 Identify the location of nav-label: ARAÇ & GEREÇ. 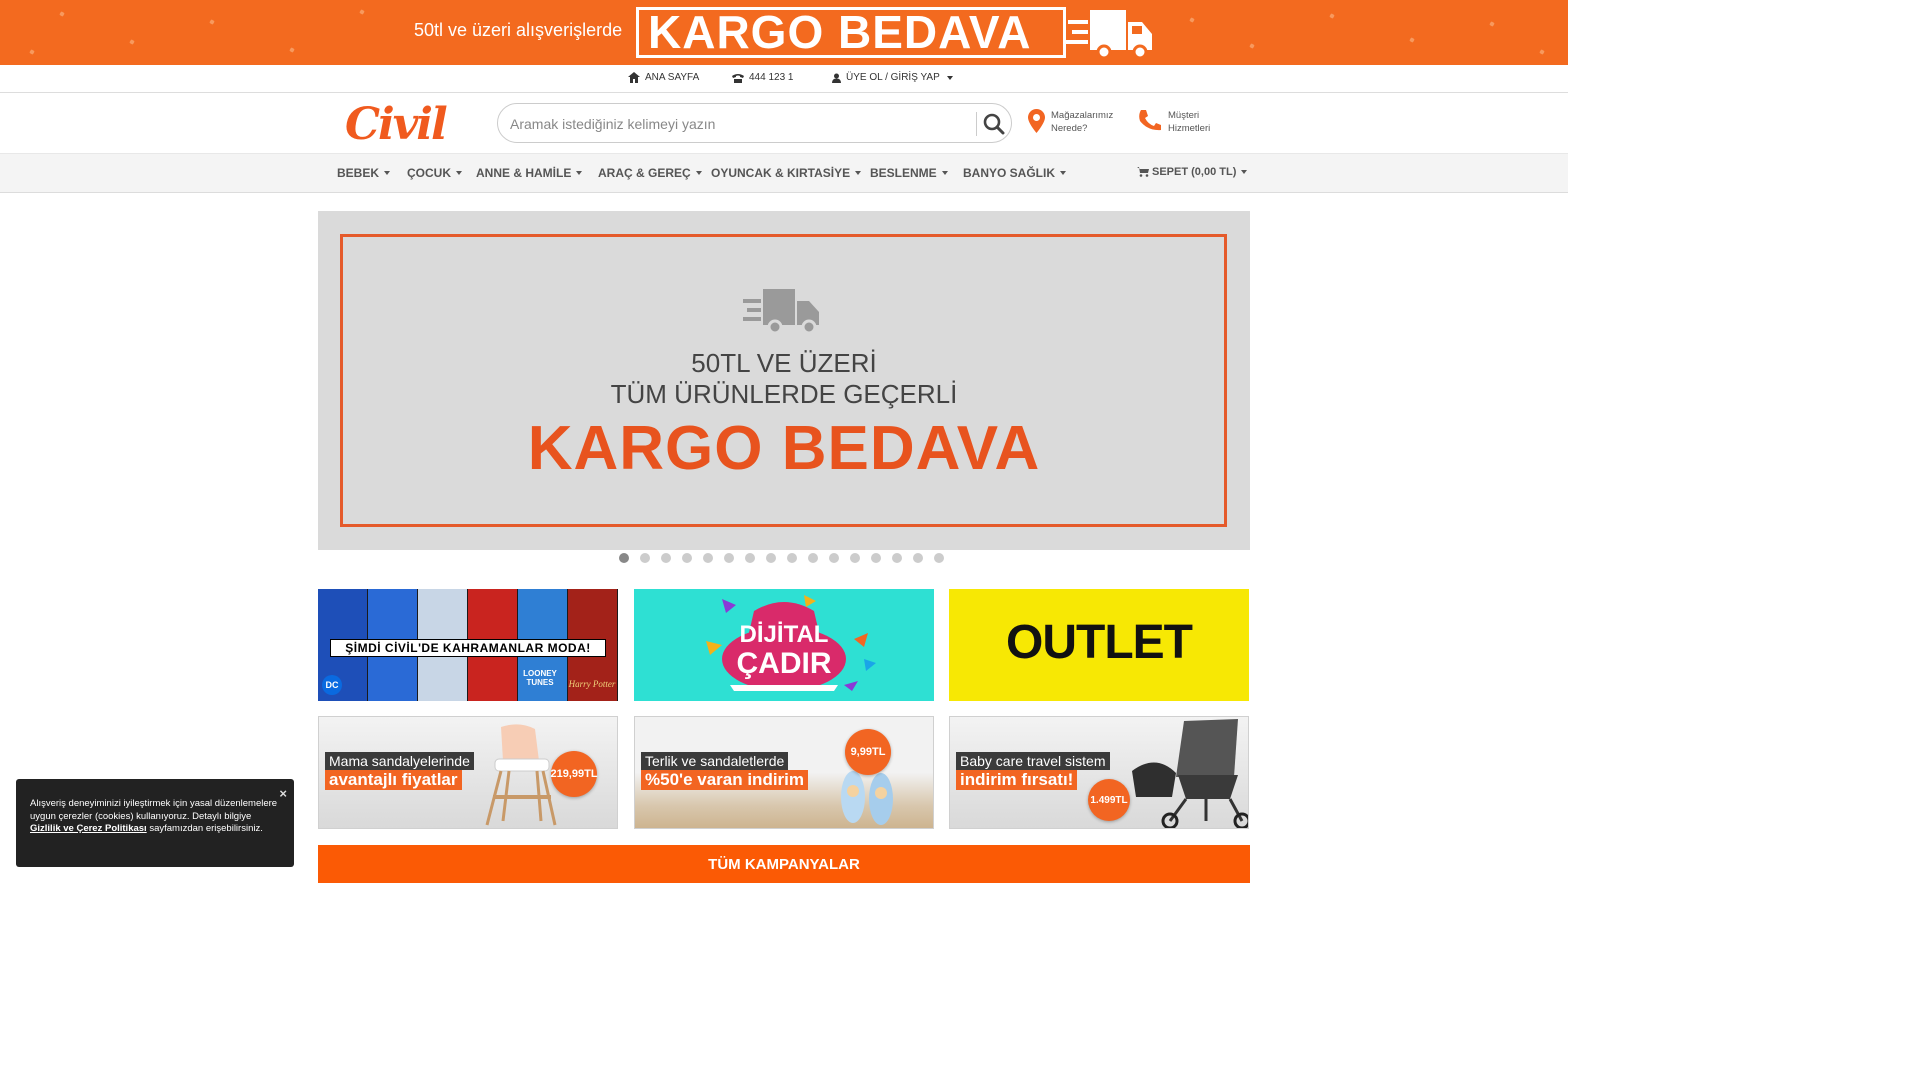
(644, 173).